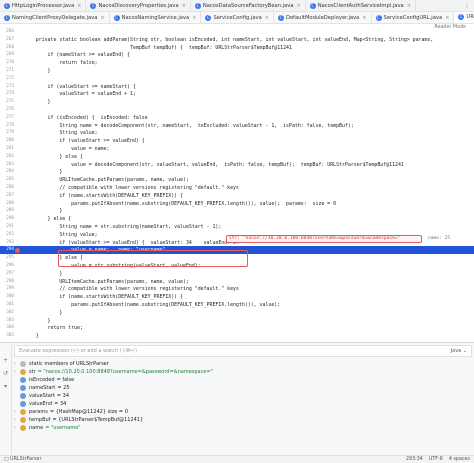  I want to click on line-number: 298, so click(7, 282).